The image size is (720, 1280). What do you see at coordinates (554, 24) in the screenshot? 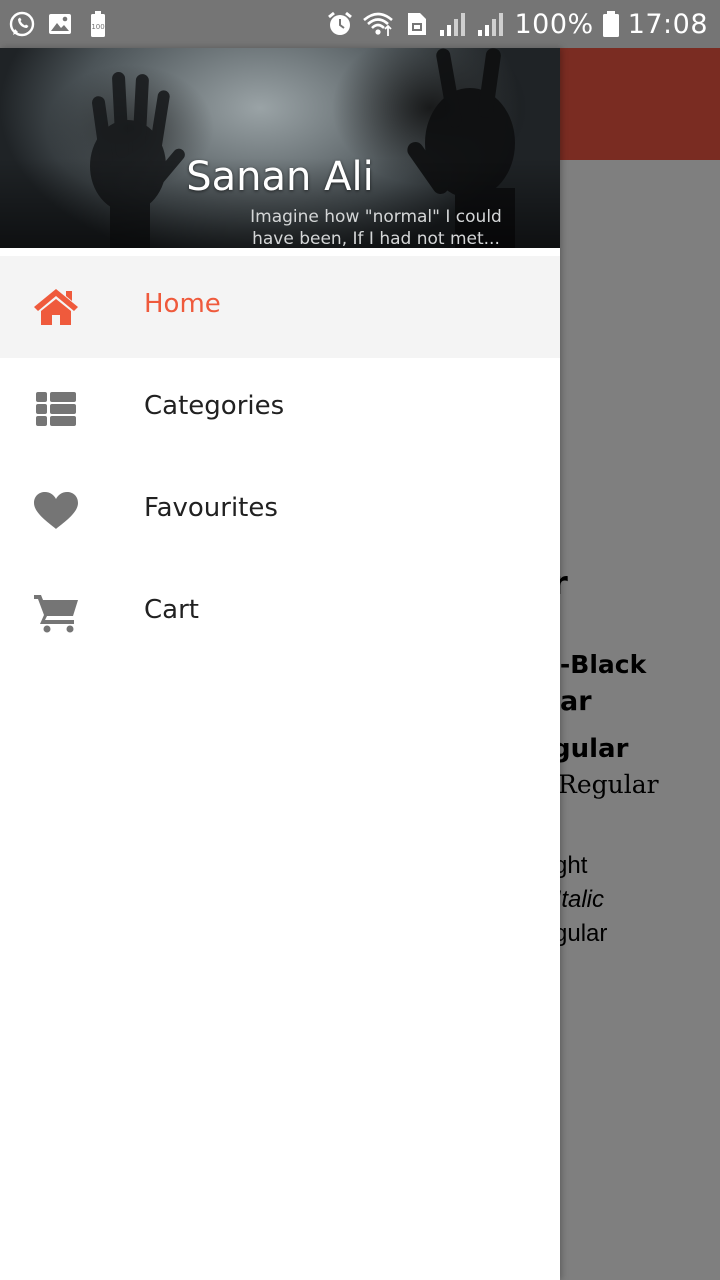
I see `battery-percent: 100%` at bounding box center [554, 24].